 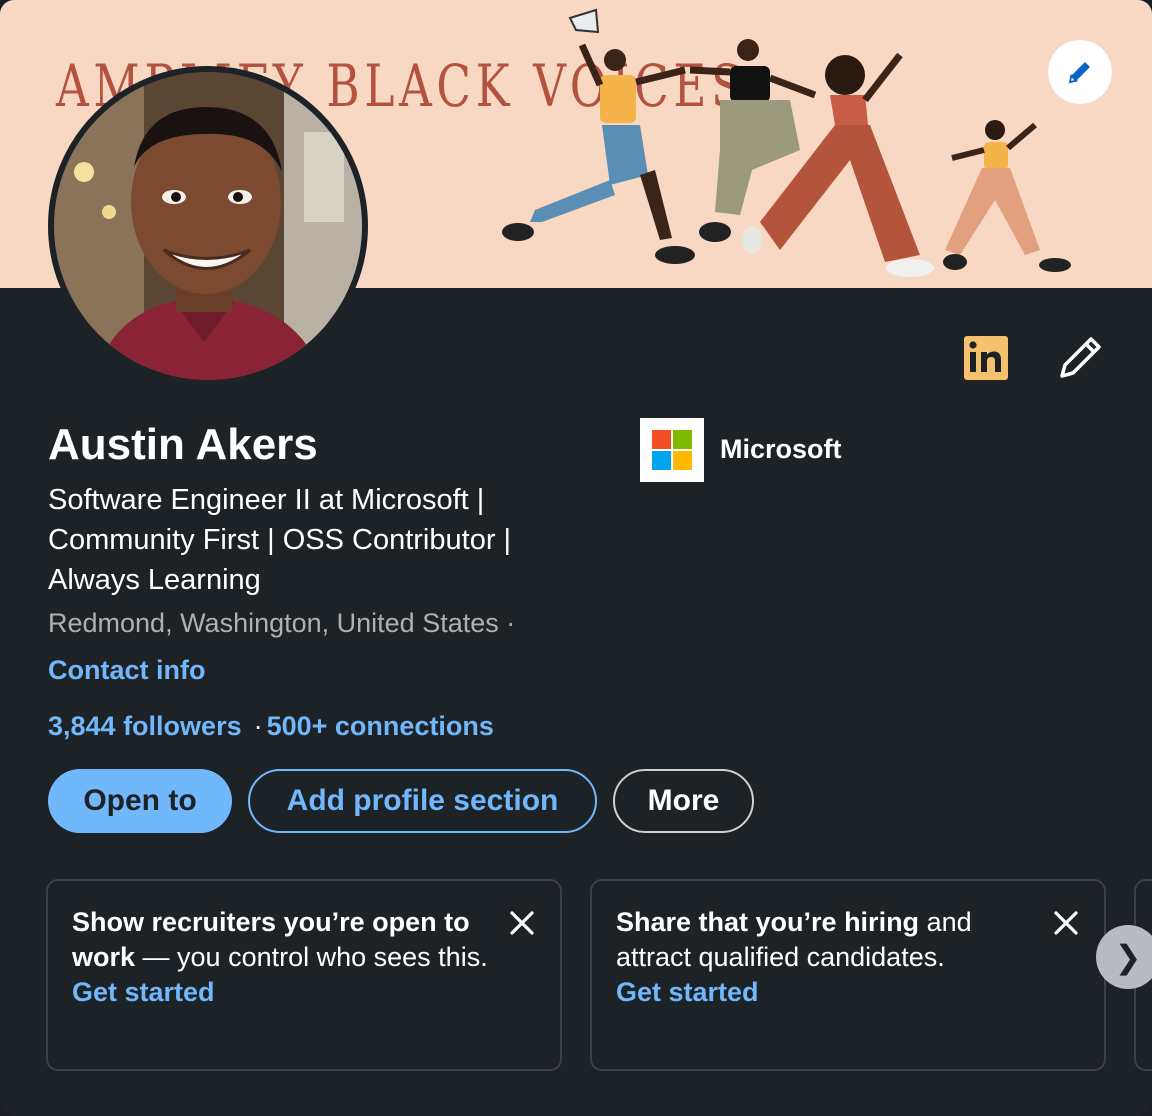 I want to click on pencil-icon, so click(x=1079, y=73).